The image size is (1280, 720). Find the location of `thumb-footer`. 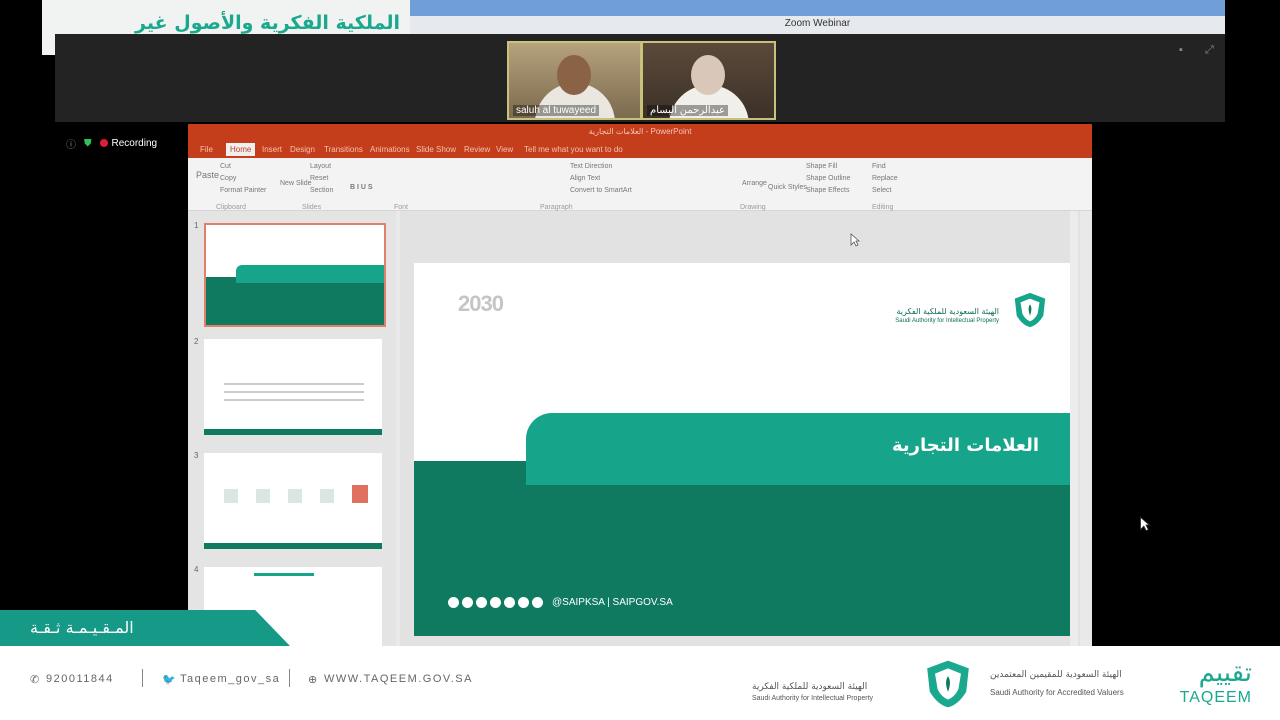

thumb-footer is located at coordinates (293, 546).